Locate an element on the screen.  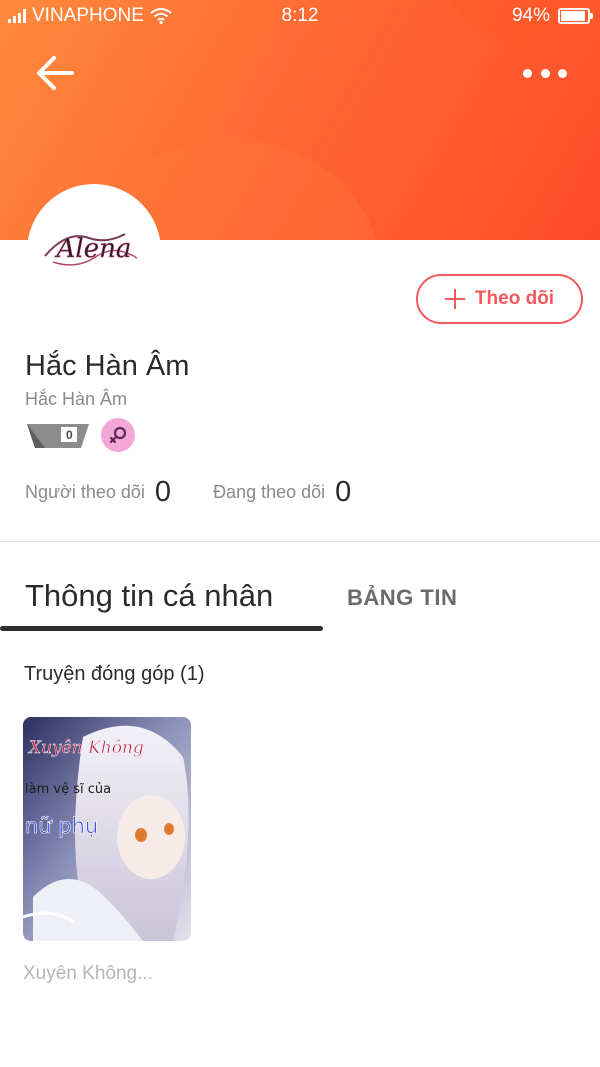
following-count: 0 is located at coordinates (343, 492).